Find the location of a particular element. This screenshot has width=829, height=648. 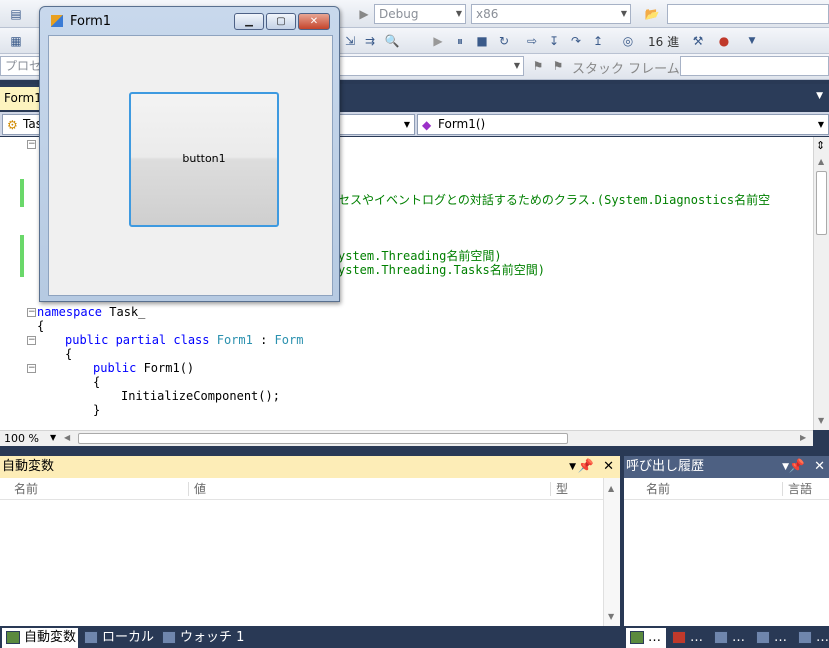

code-line: } is located at coordinates (97, 410).